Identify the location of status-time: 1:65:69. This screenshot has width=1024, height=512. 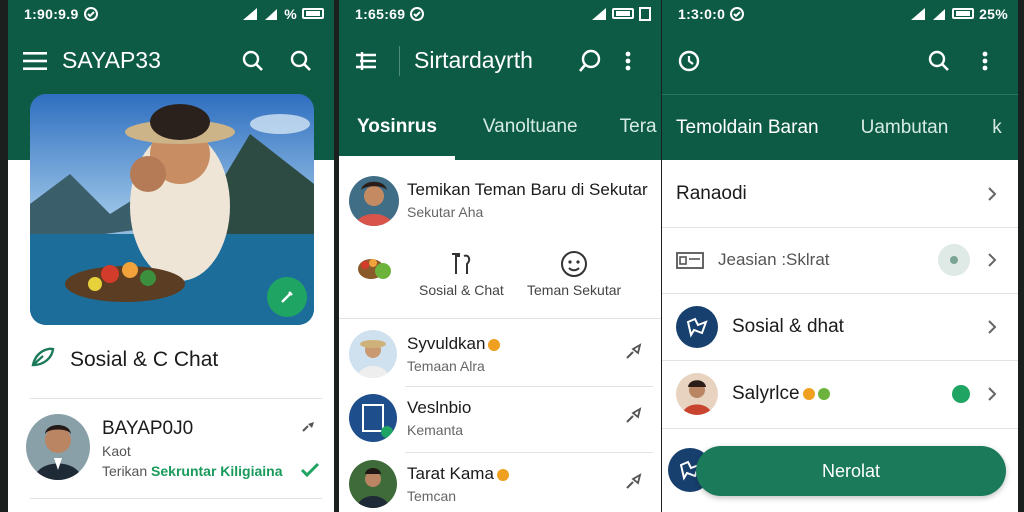
(380, 13).